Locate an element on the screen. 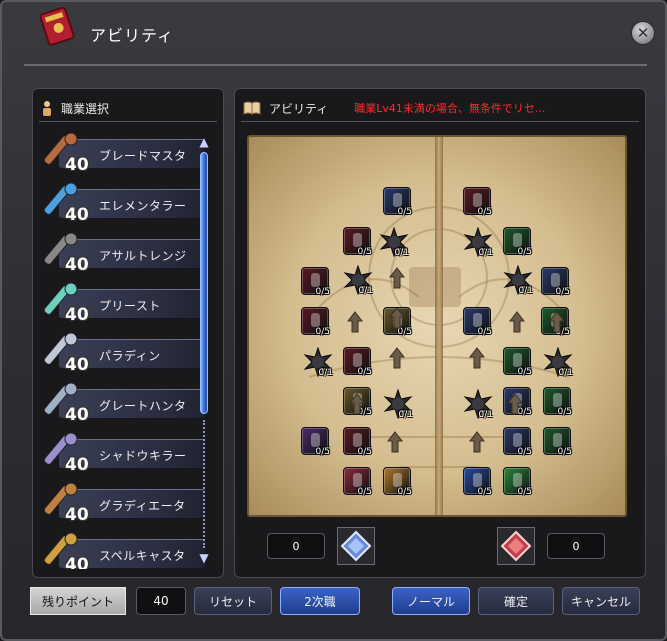  job-item: 40 スペルキャスタ is located at coordinates (123, 548).